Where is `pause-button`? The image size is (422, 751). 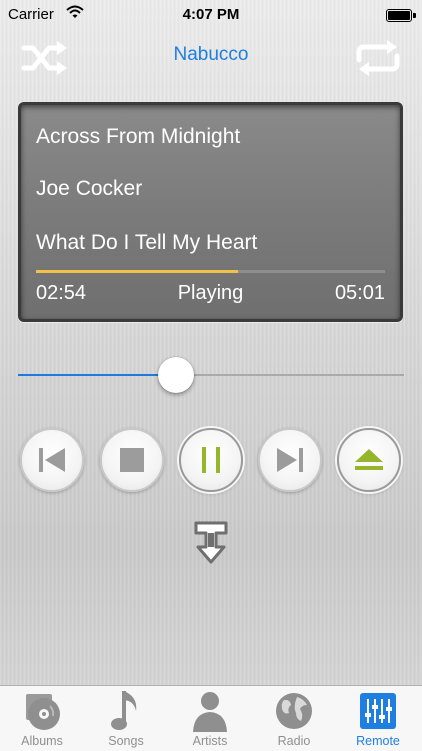
pause-button is located at coordinates (211, 460).